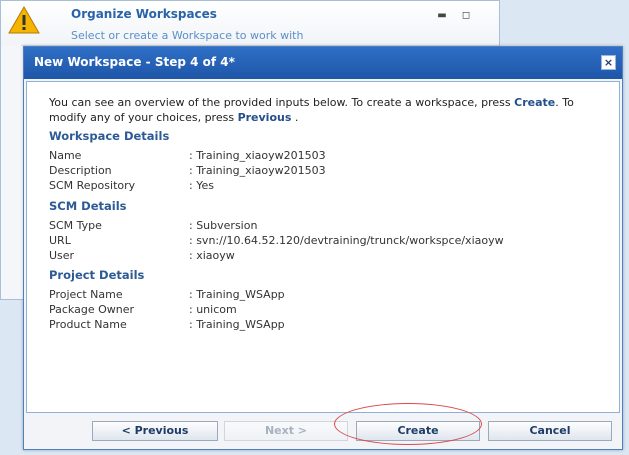  I want to click on project-name-label: Project Name, so click(86, 294).